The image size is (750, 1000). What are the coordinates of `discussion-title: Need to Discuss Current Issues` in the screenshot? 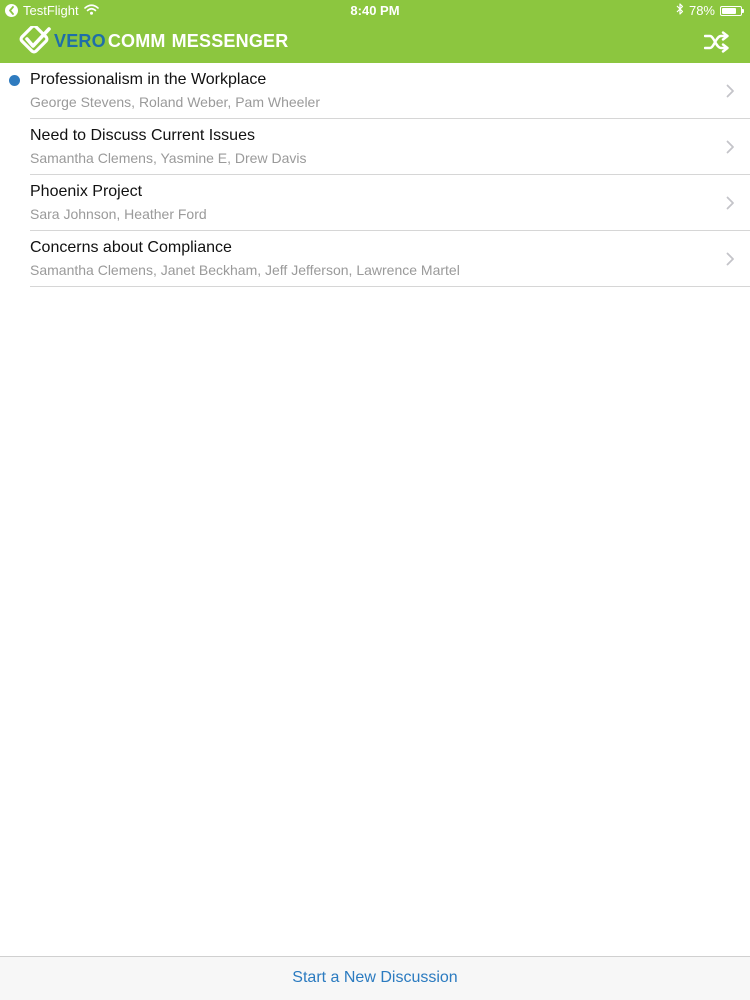 It's located at (142, 135).